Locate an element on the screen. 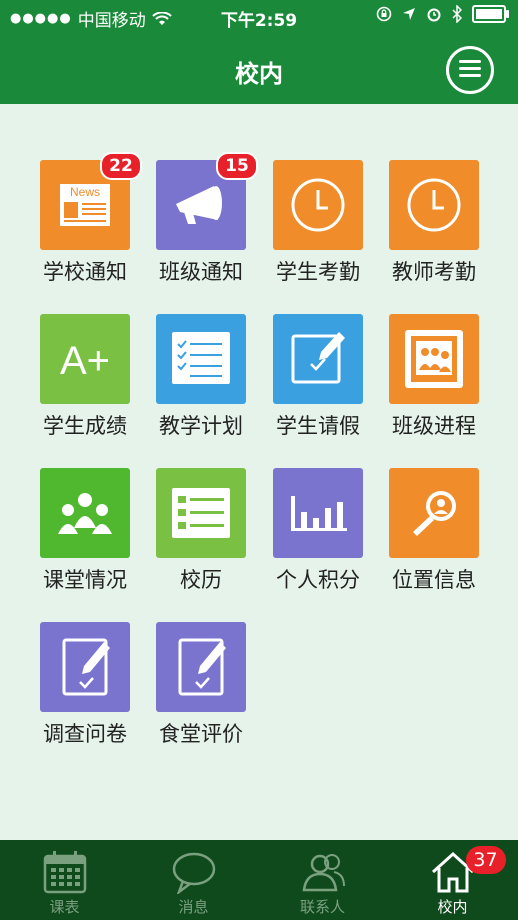 This screenshot has width=518, height=920. app-student-attendance: 学生考勤 is located at coordinates (318, 223).